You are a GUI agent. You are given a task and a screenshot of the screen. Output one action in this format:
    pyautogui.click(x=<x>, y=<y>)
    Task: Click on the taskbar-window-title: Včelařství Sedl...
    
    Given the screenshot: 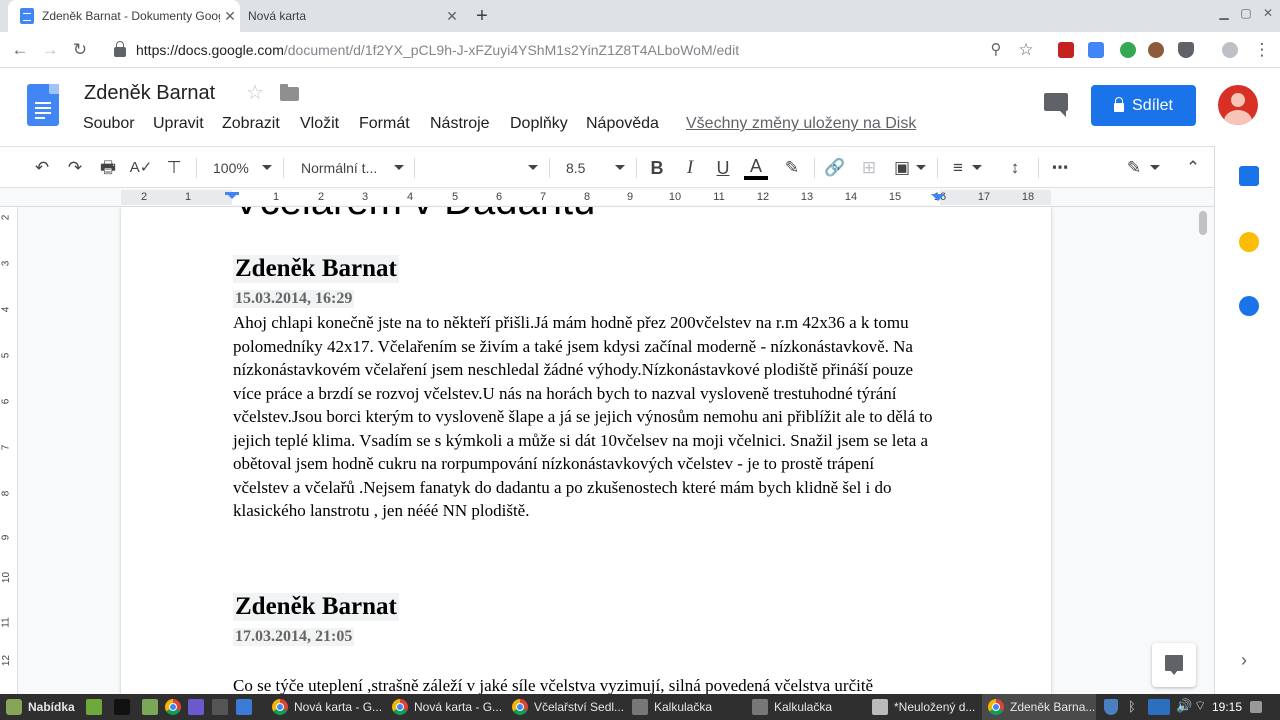 What is the action you would take?
    pyautogui.click(x=579, y=707)
    